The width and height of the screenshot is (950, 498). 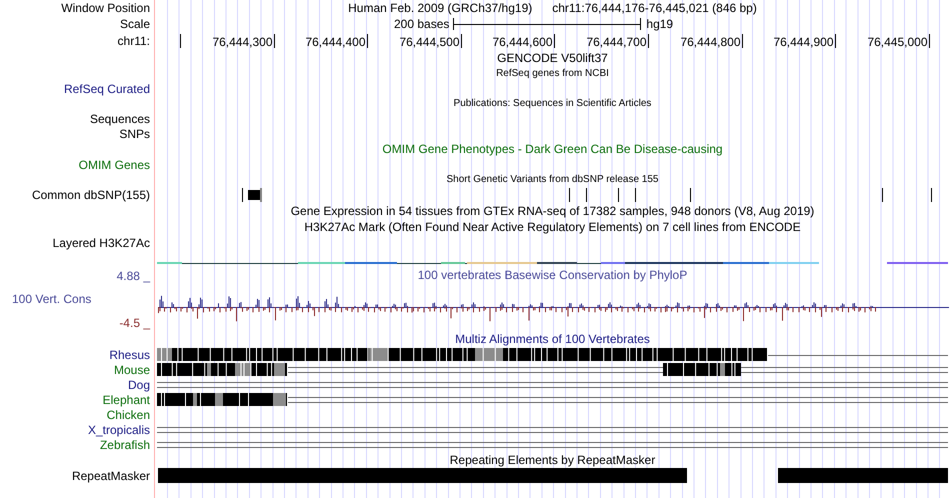 I want to click on track-label: X_tropicalis, so click(x=119, y=429).